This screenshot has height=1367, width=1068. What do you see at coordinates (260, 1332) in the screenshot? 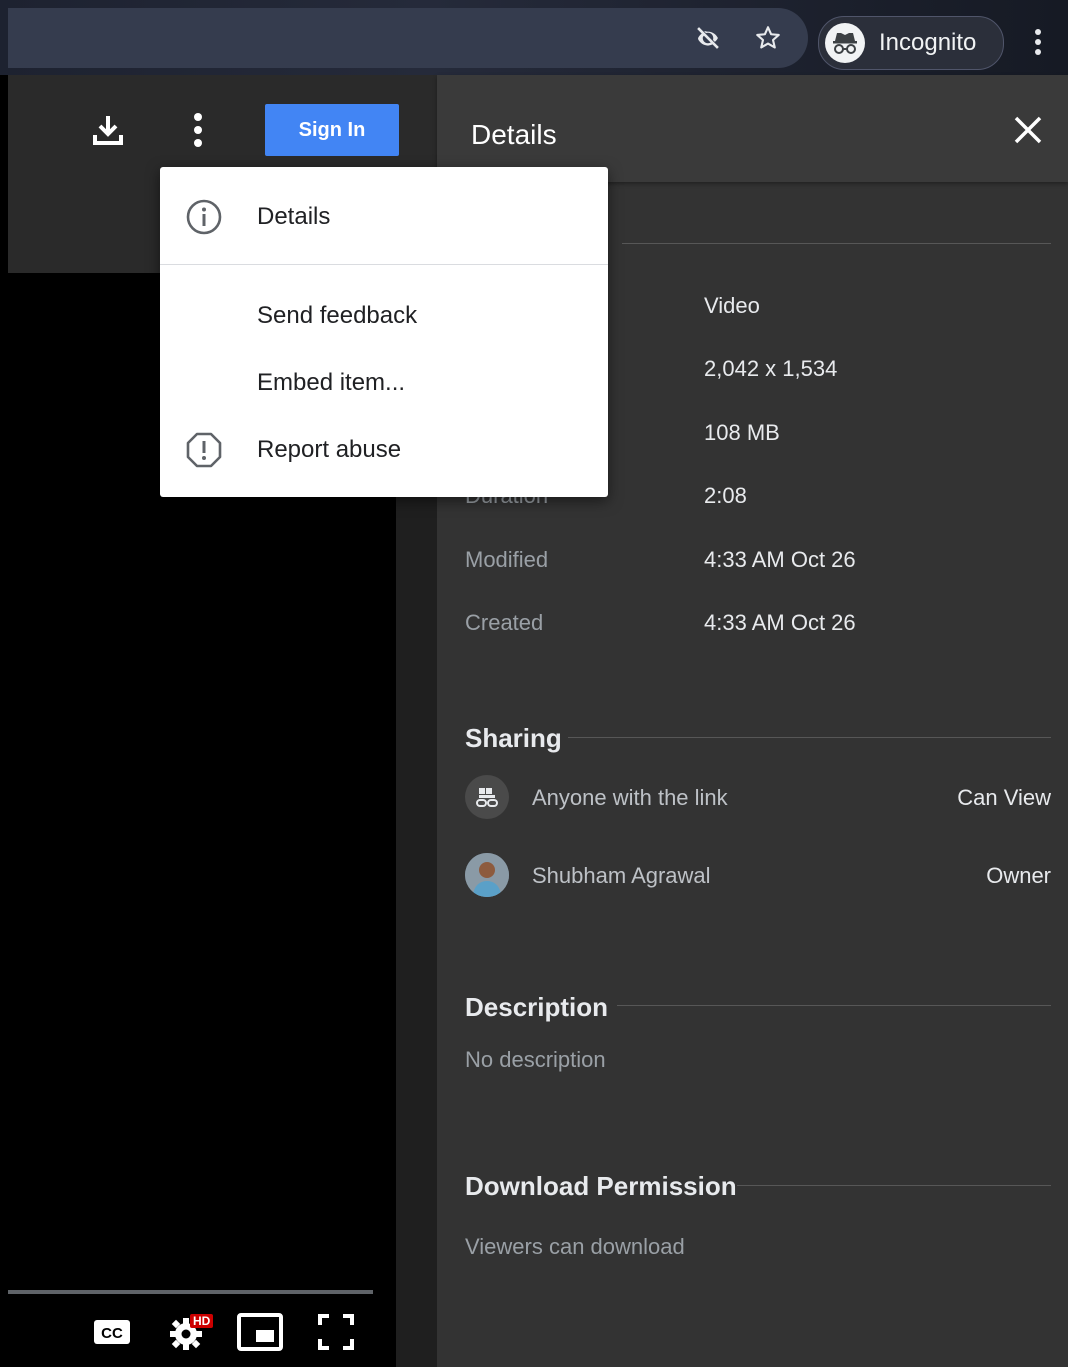
I see `miniplayer-icon` at bounding box center [260, 1332].